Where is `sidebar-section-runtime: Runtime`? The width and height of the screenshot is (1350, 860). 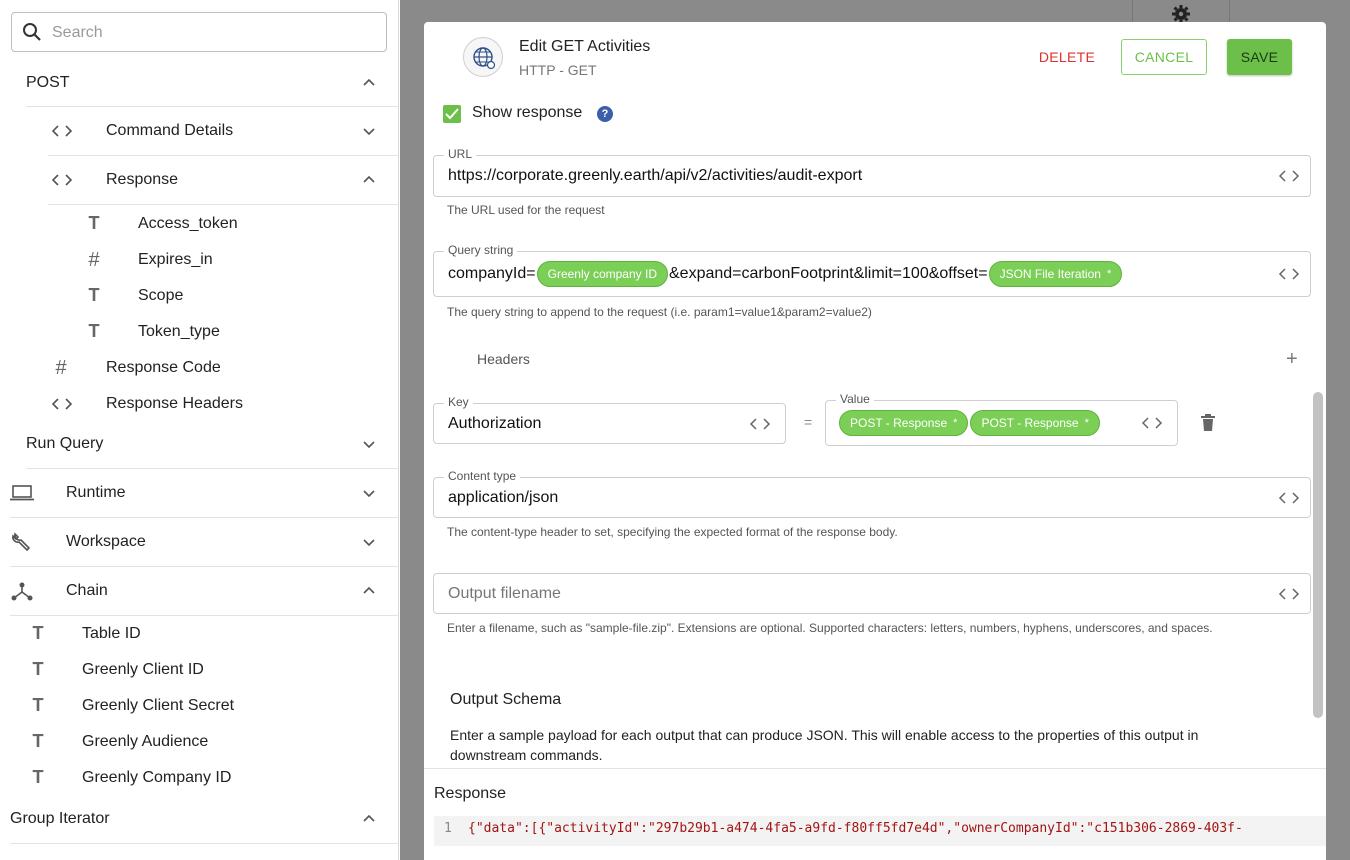 sidebar-section-runtime: Runtime is located at coordinates (199, 493).